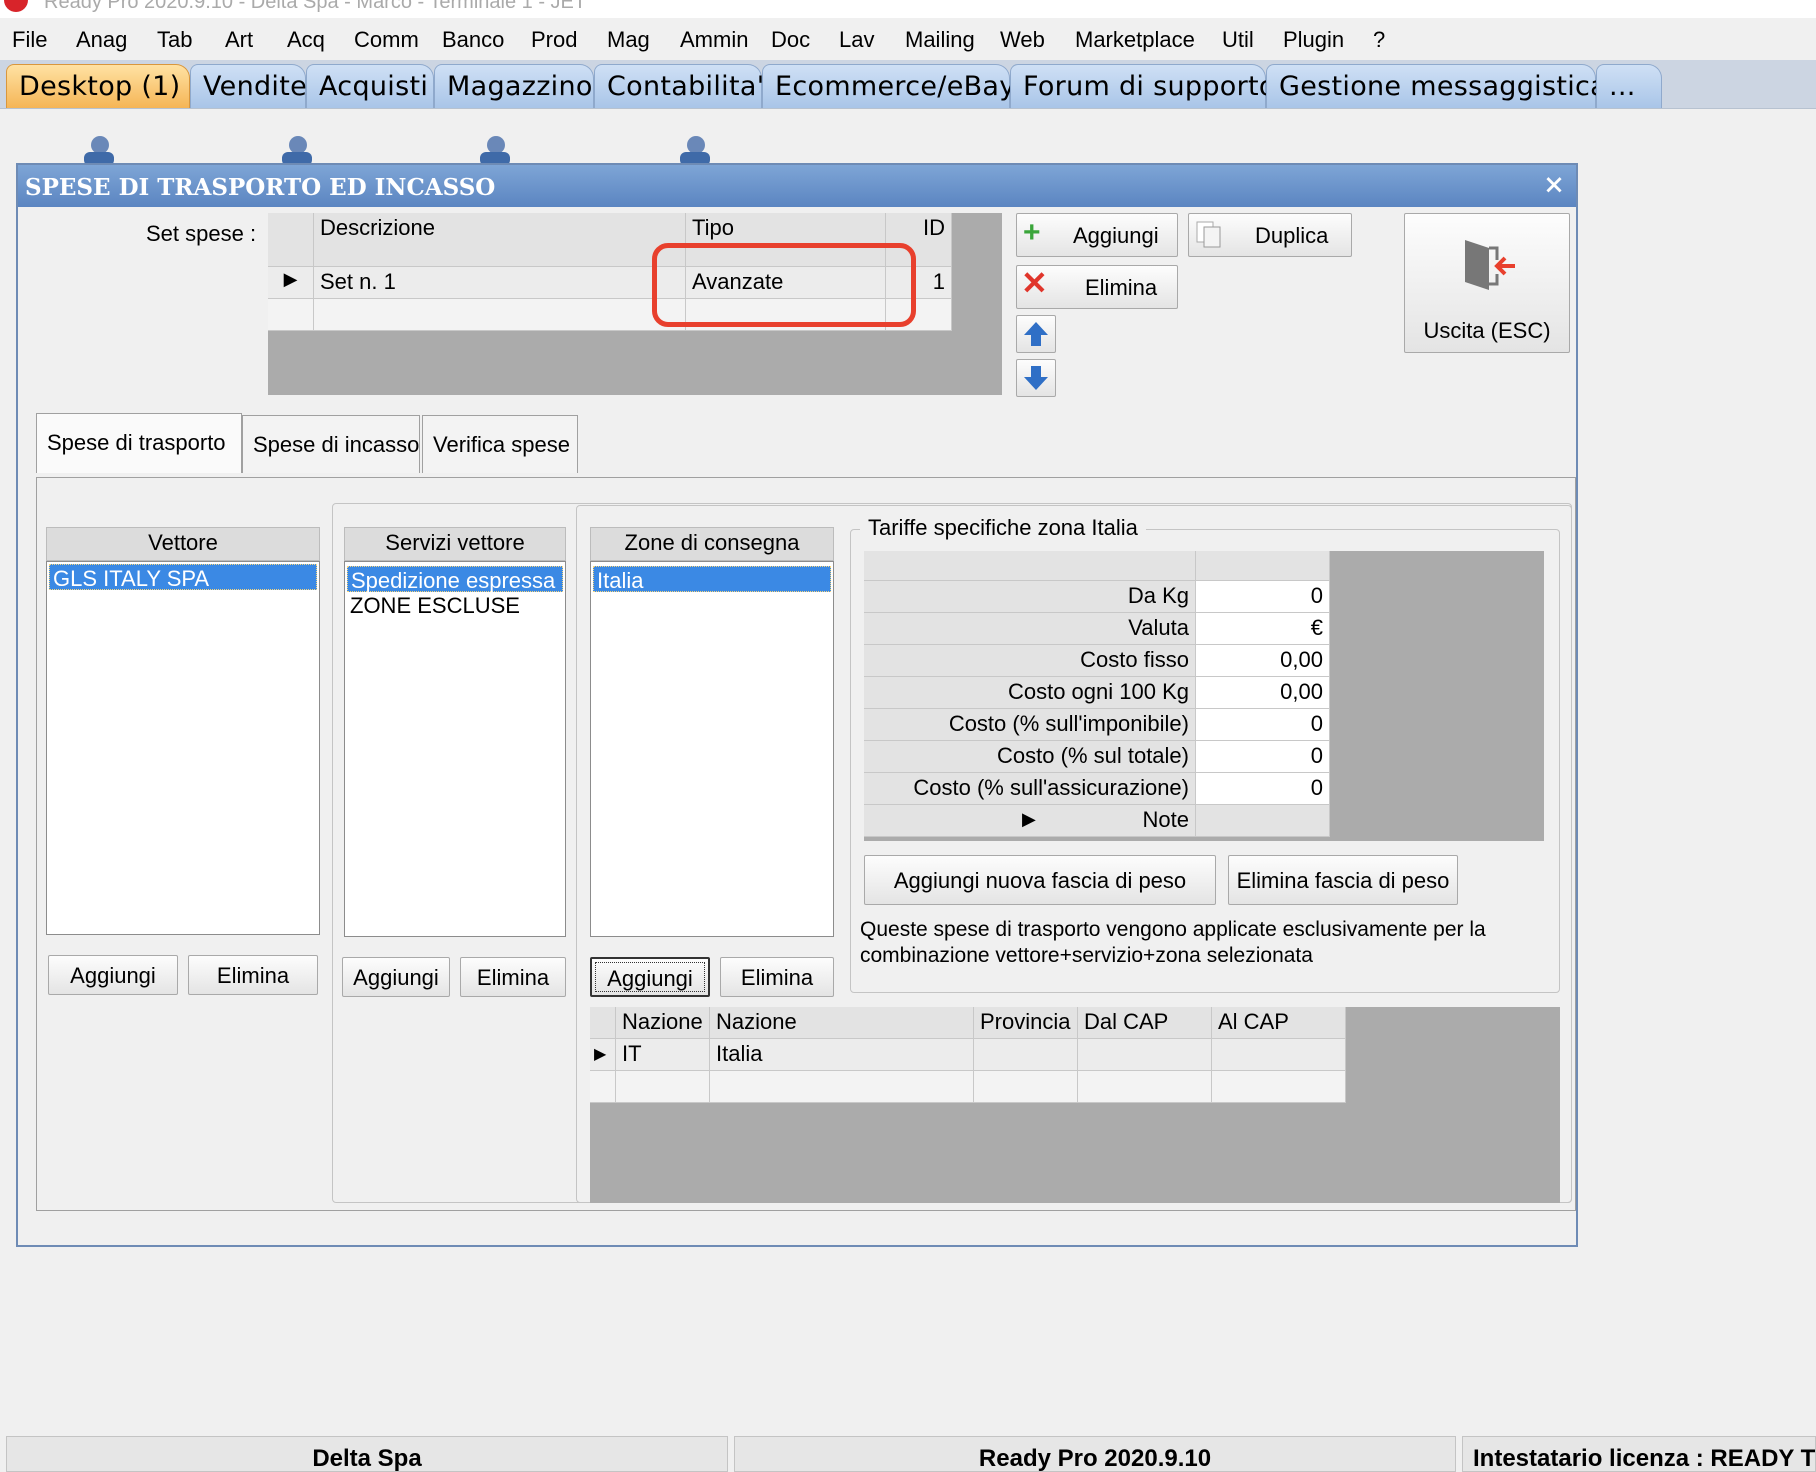 The image size is (1816, 1472). I want to click on row-label: Costo ogni 100 Kg, so click(1030, 693).